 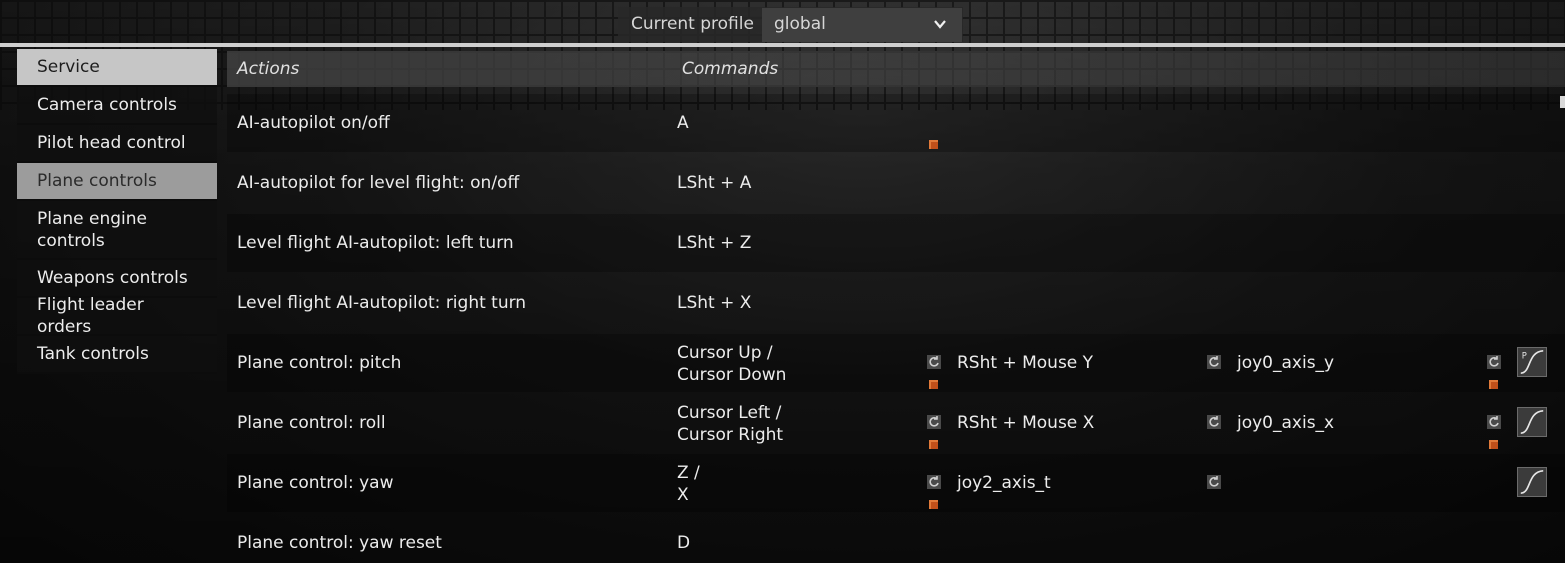 I want to click on axis-curve-icon: P, so click(x=1532, y=362).